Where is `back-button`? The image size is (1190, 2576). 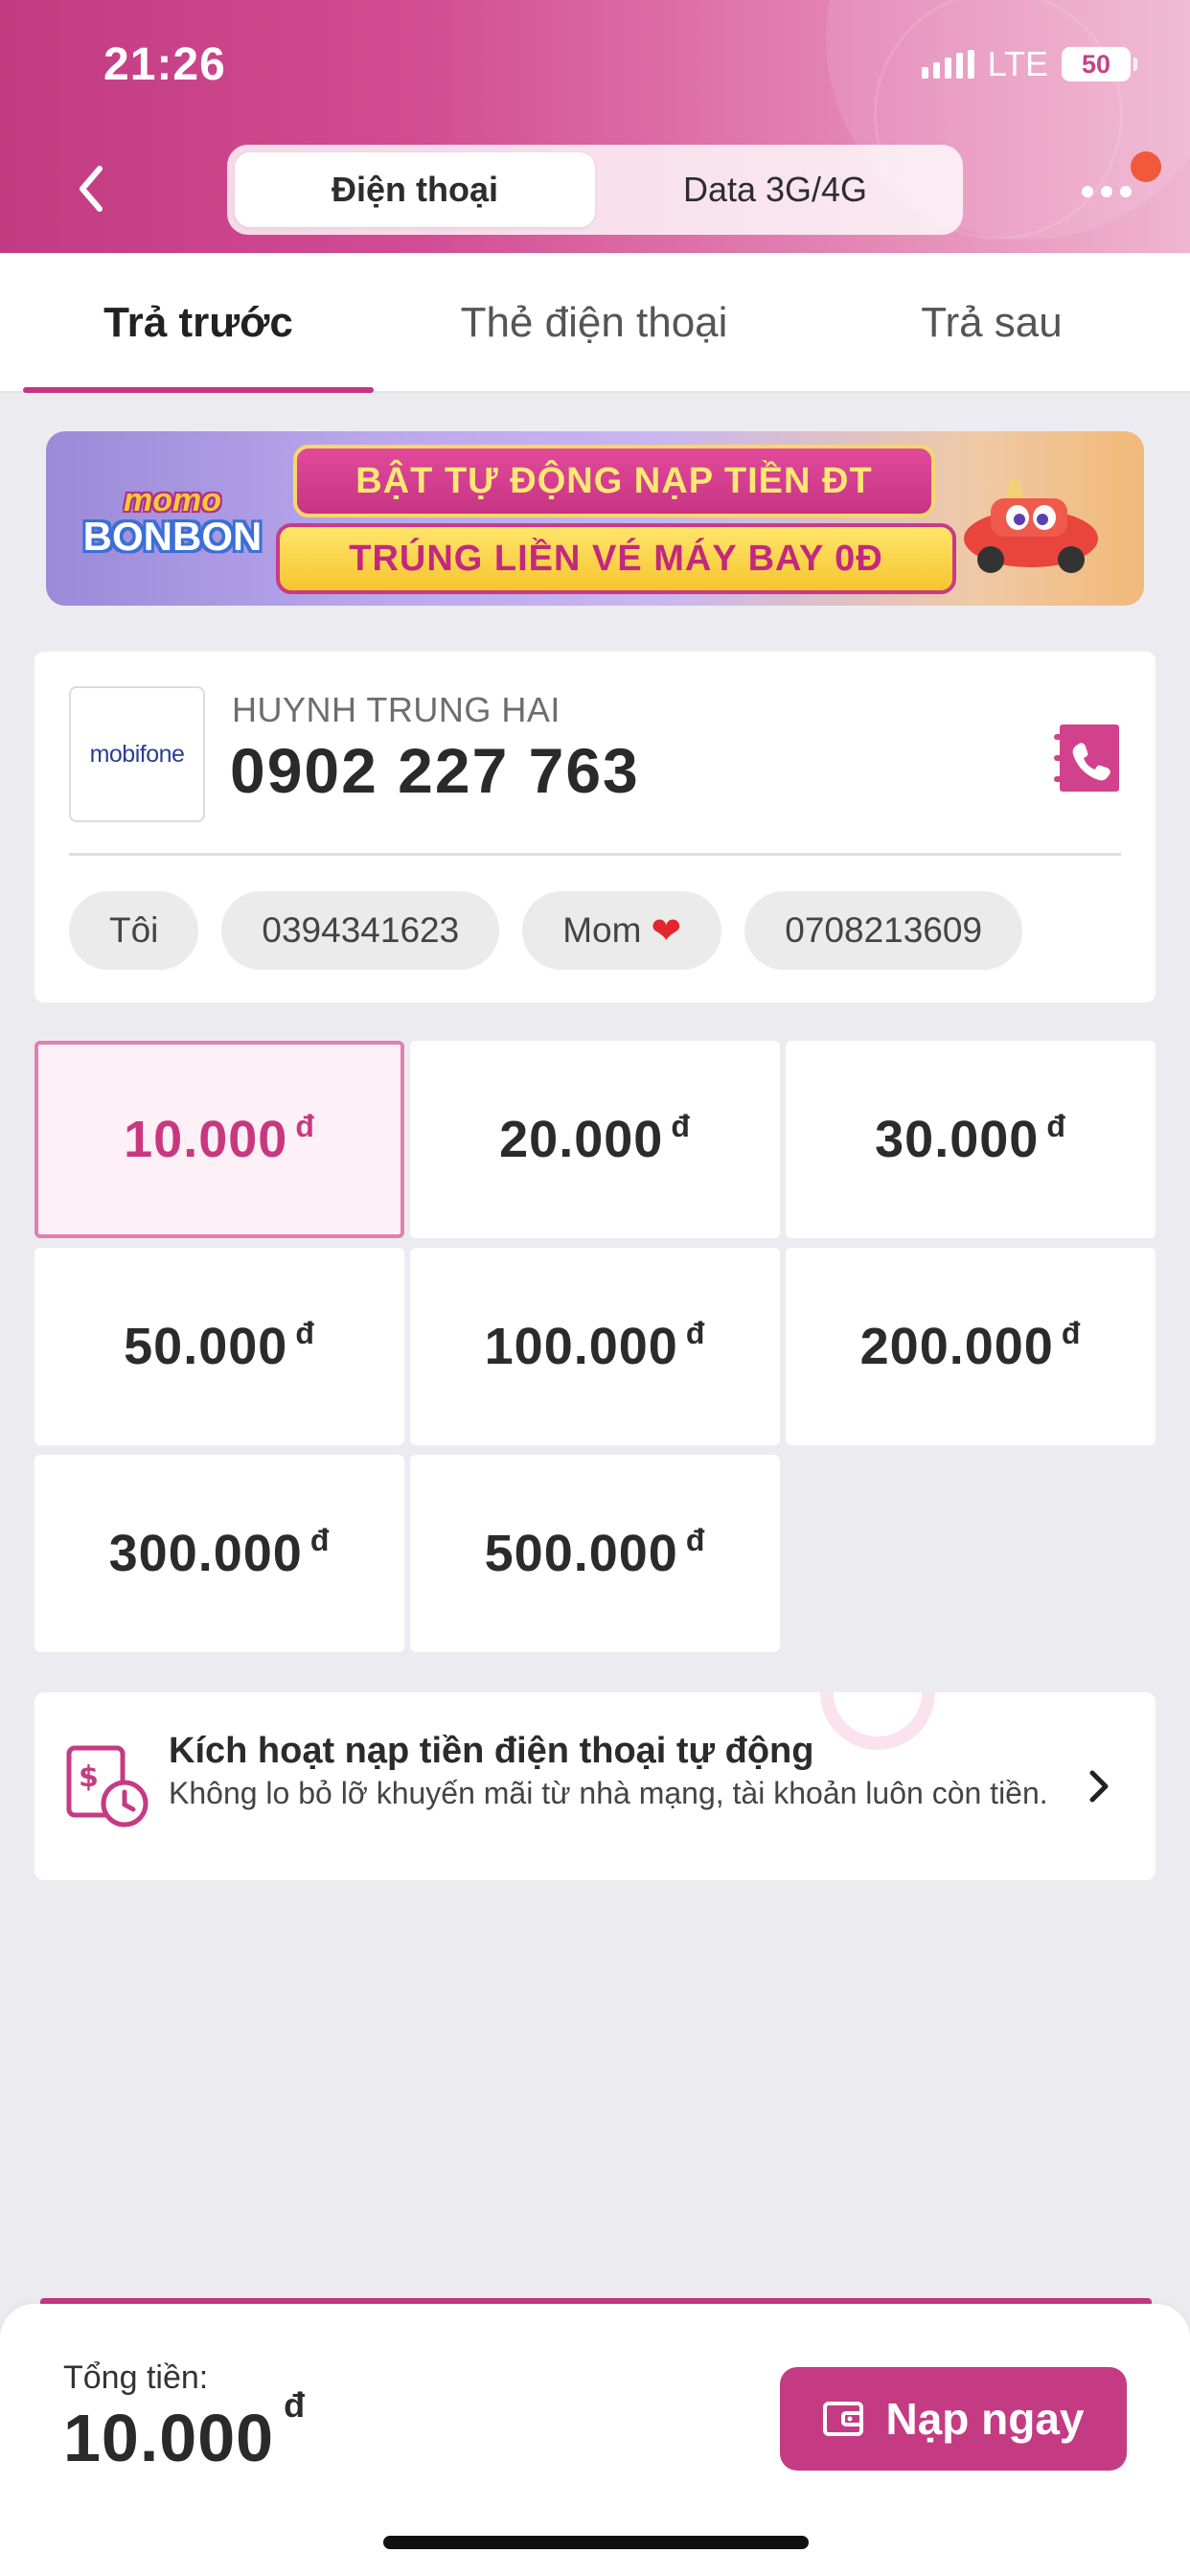 back-button is located at coordinates (91, 189).